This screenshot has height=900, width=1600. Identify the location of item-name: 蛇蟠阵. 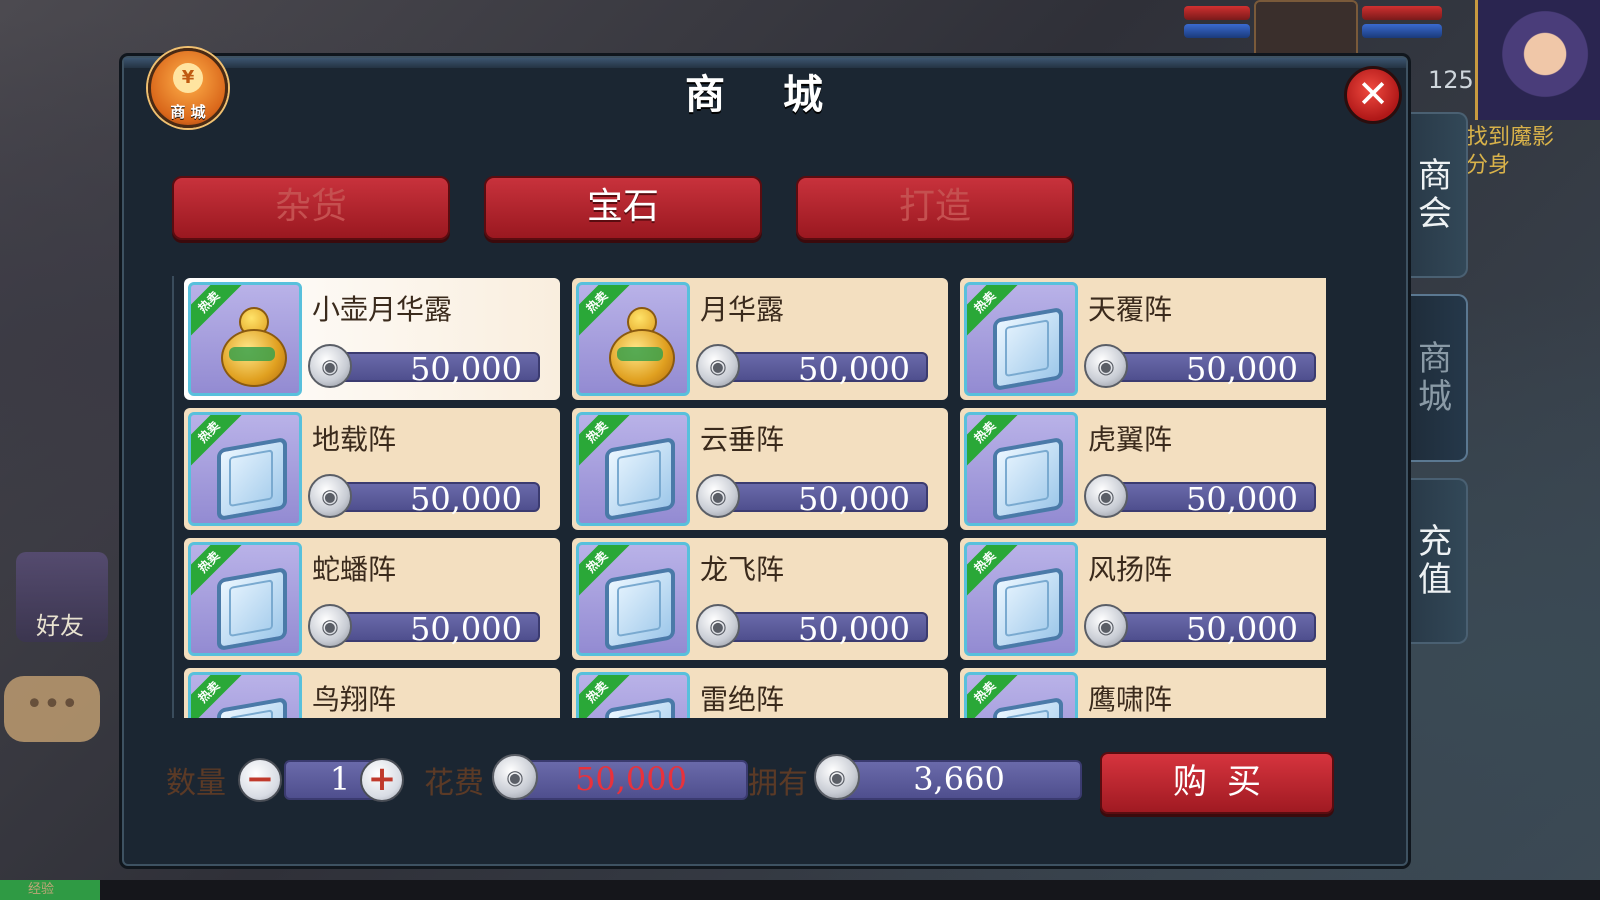
(354, 569).